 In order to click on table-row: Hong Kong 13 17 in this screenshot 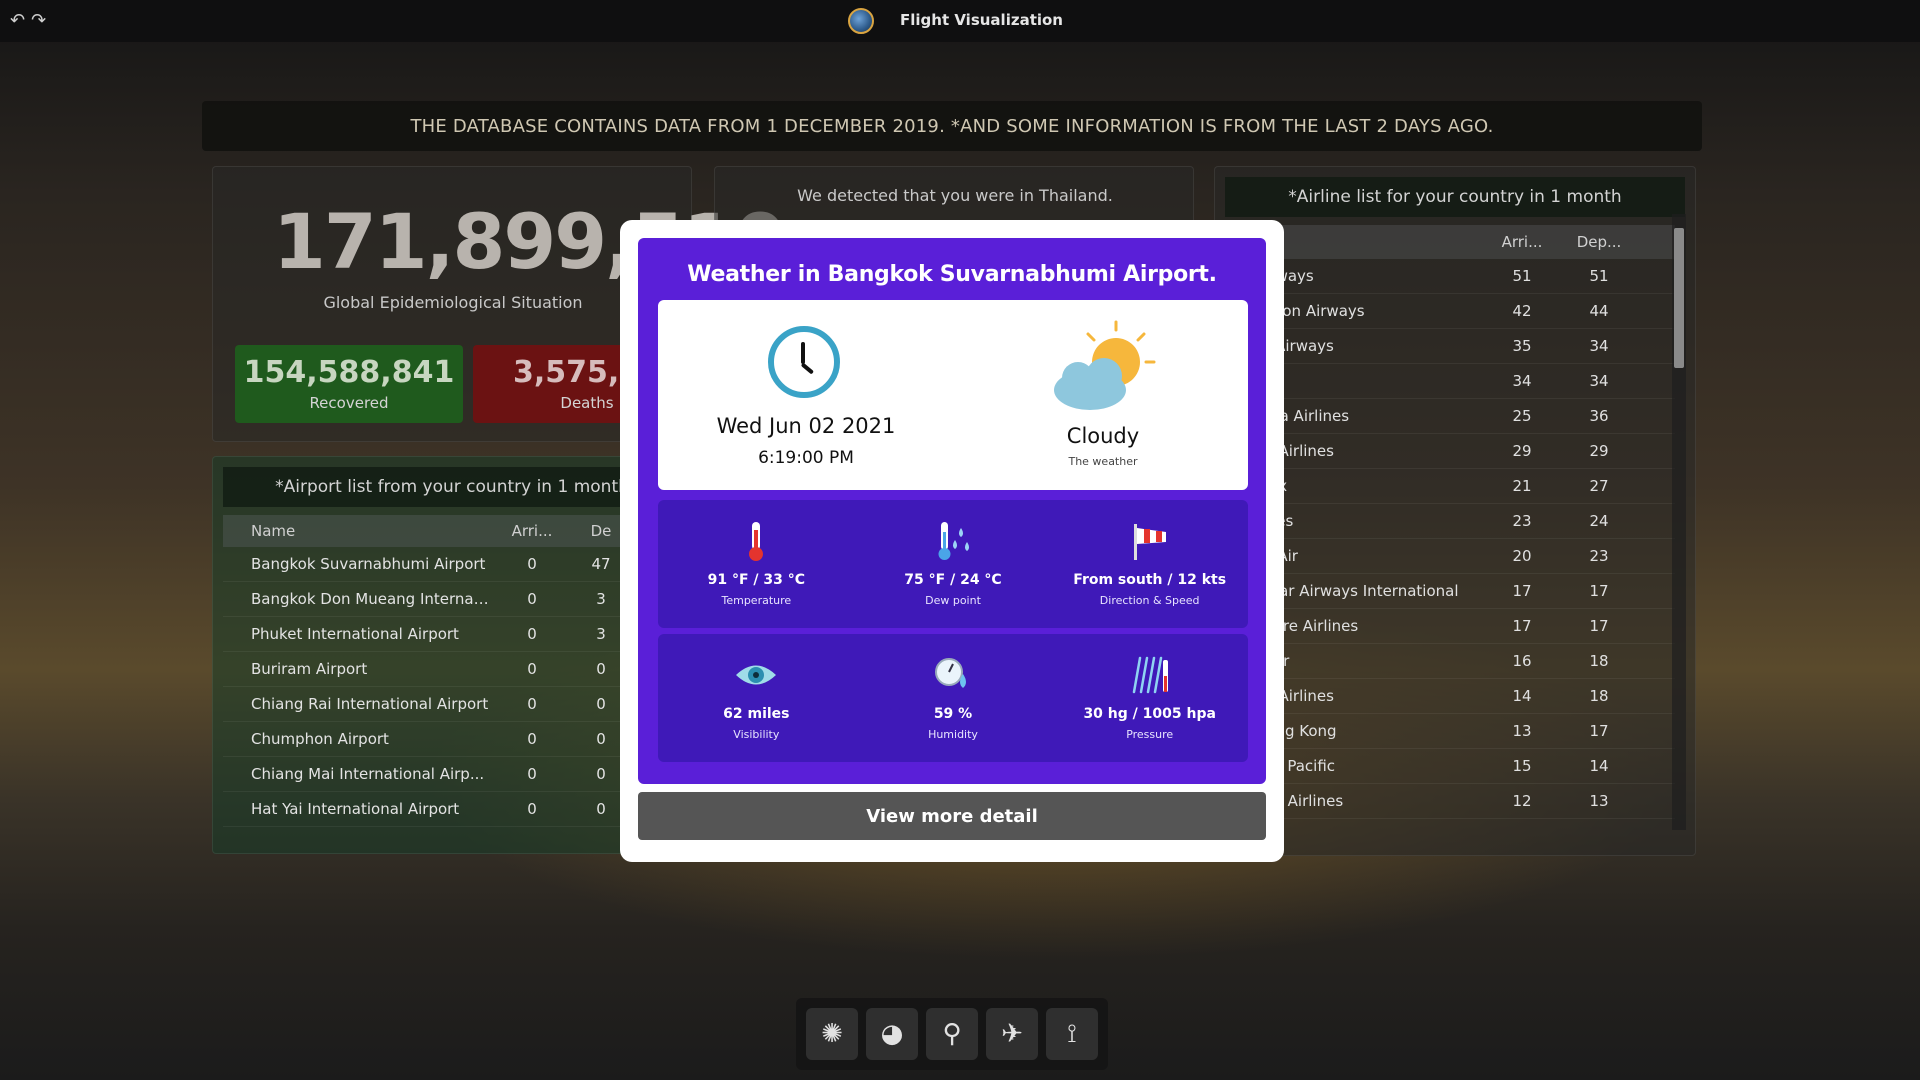, I will do `click(1450, 731)`.